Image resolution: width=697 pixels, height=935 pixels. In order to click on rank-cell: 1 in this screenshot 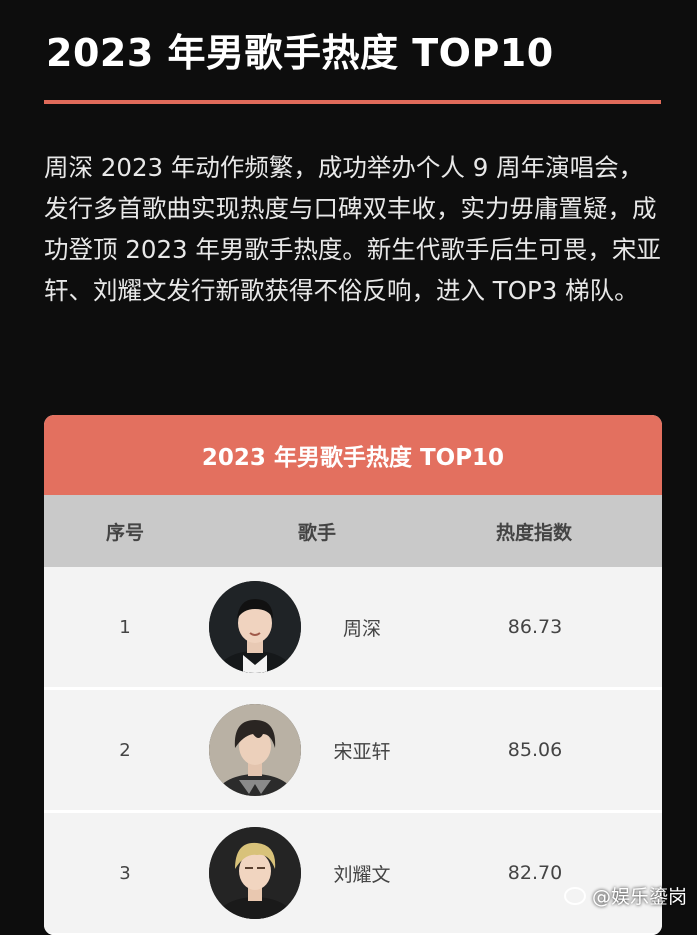, I will do `click(125, 627)`.